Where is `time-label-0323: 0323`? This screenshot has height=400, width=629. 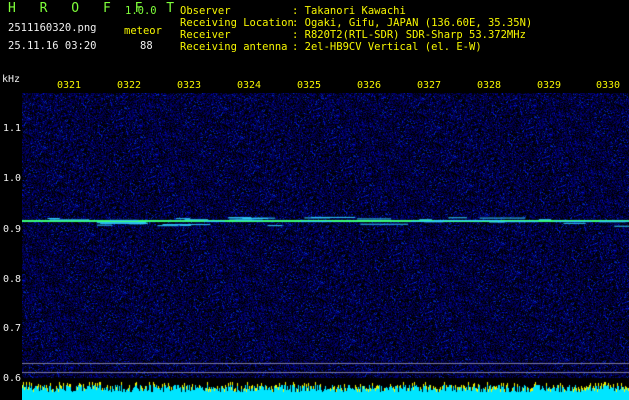
time-label-0323: 0323 is located at coordinates (189, 85).